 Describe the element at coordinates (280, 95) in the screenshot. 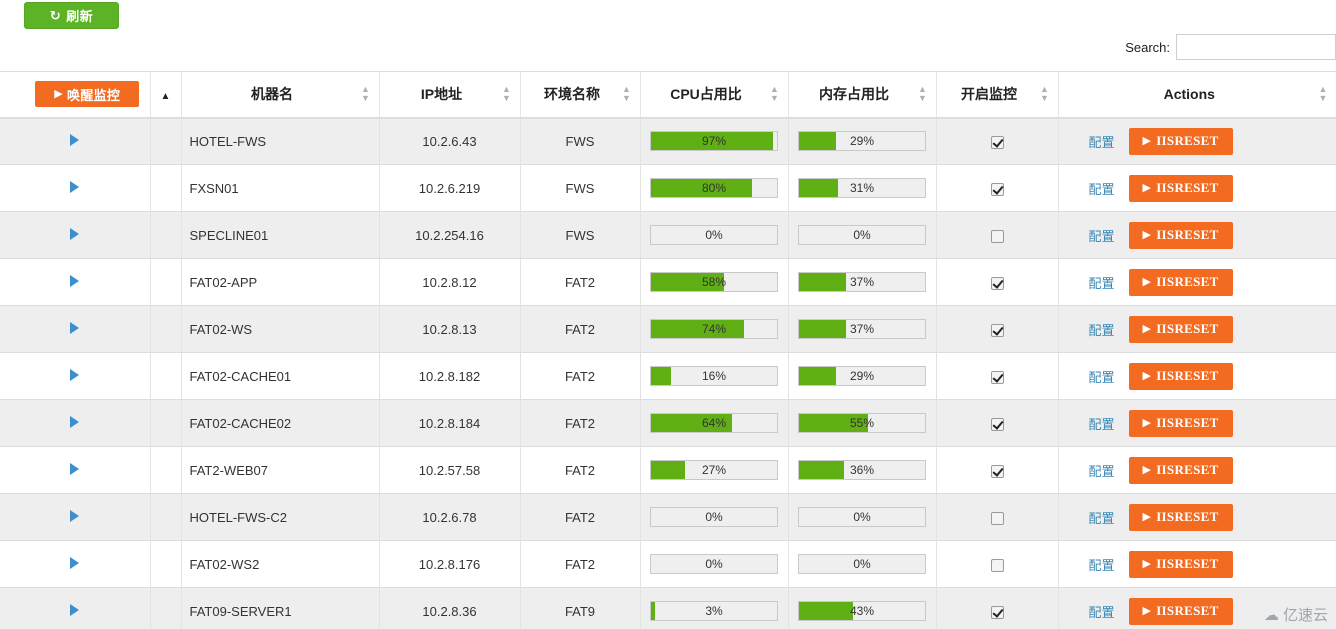

I see `header-host: 机器名 ▲ ▼` at that location.